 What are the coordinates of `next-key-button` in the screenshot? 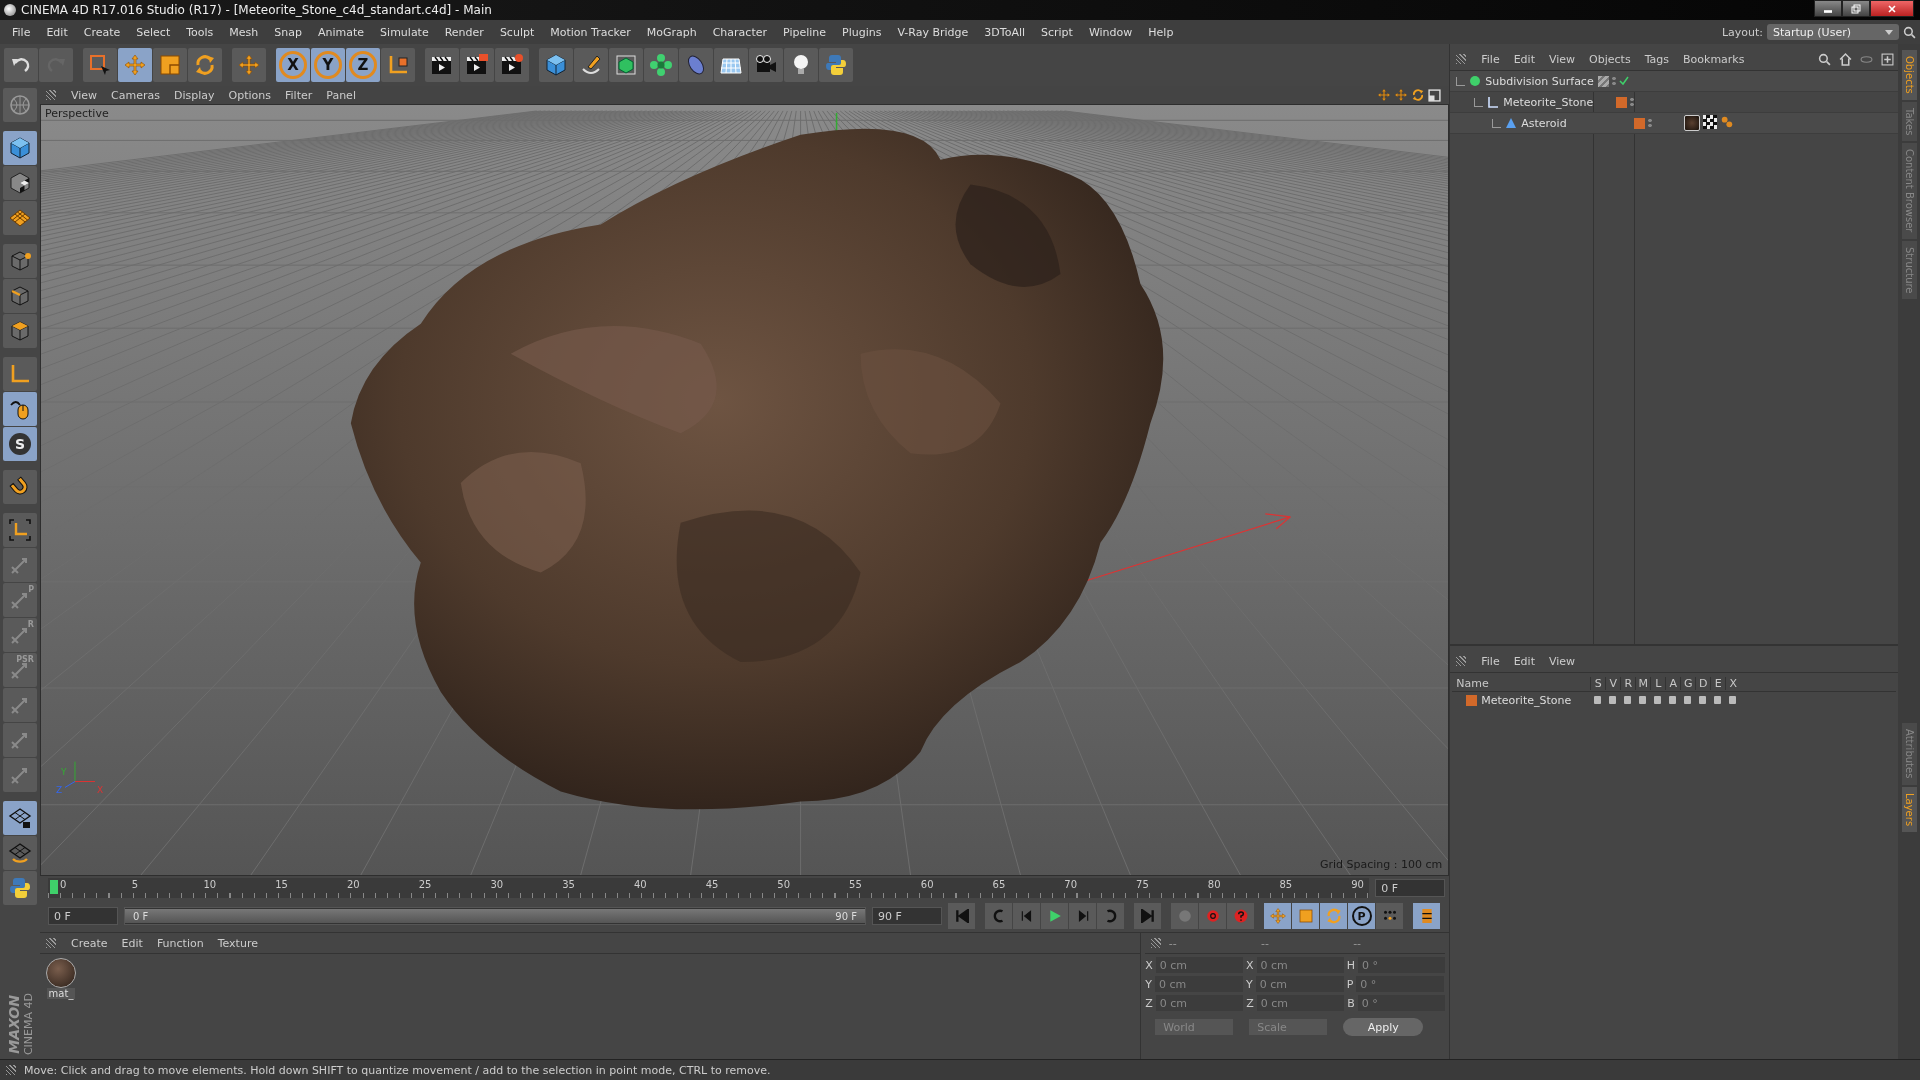 It's located at (1110, 916).